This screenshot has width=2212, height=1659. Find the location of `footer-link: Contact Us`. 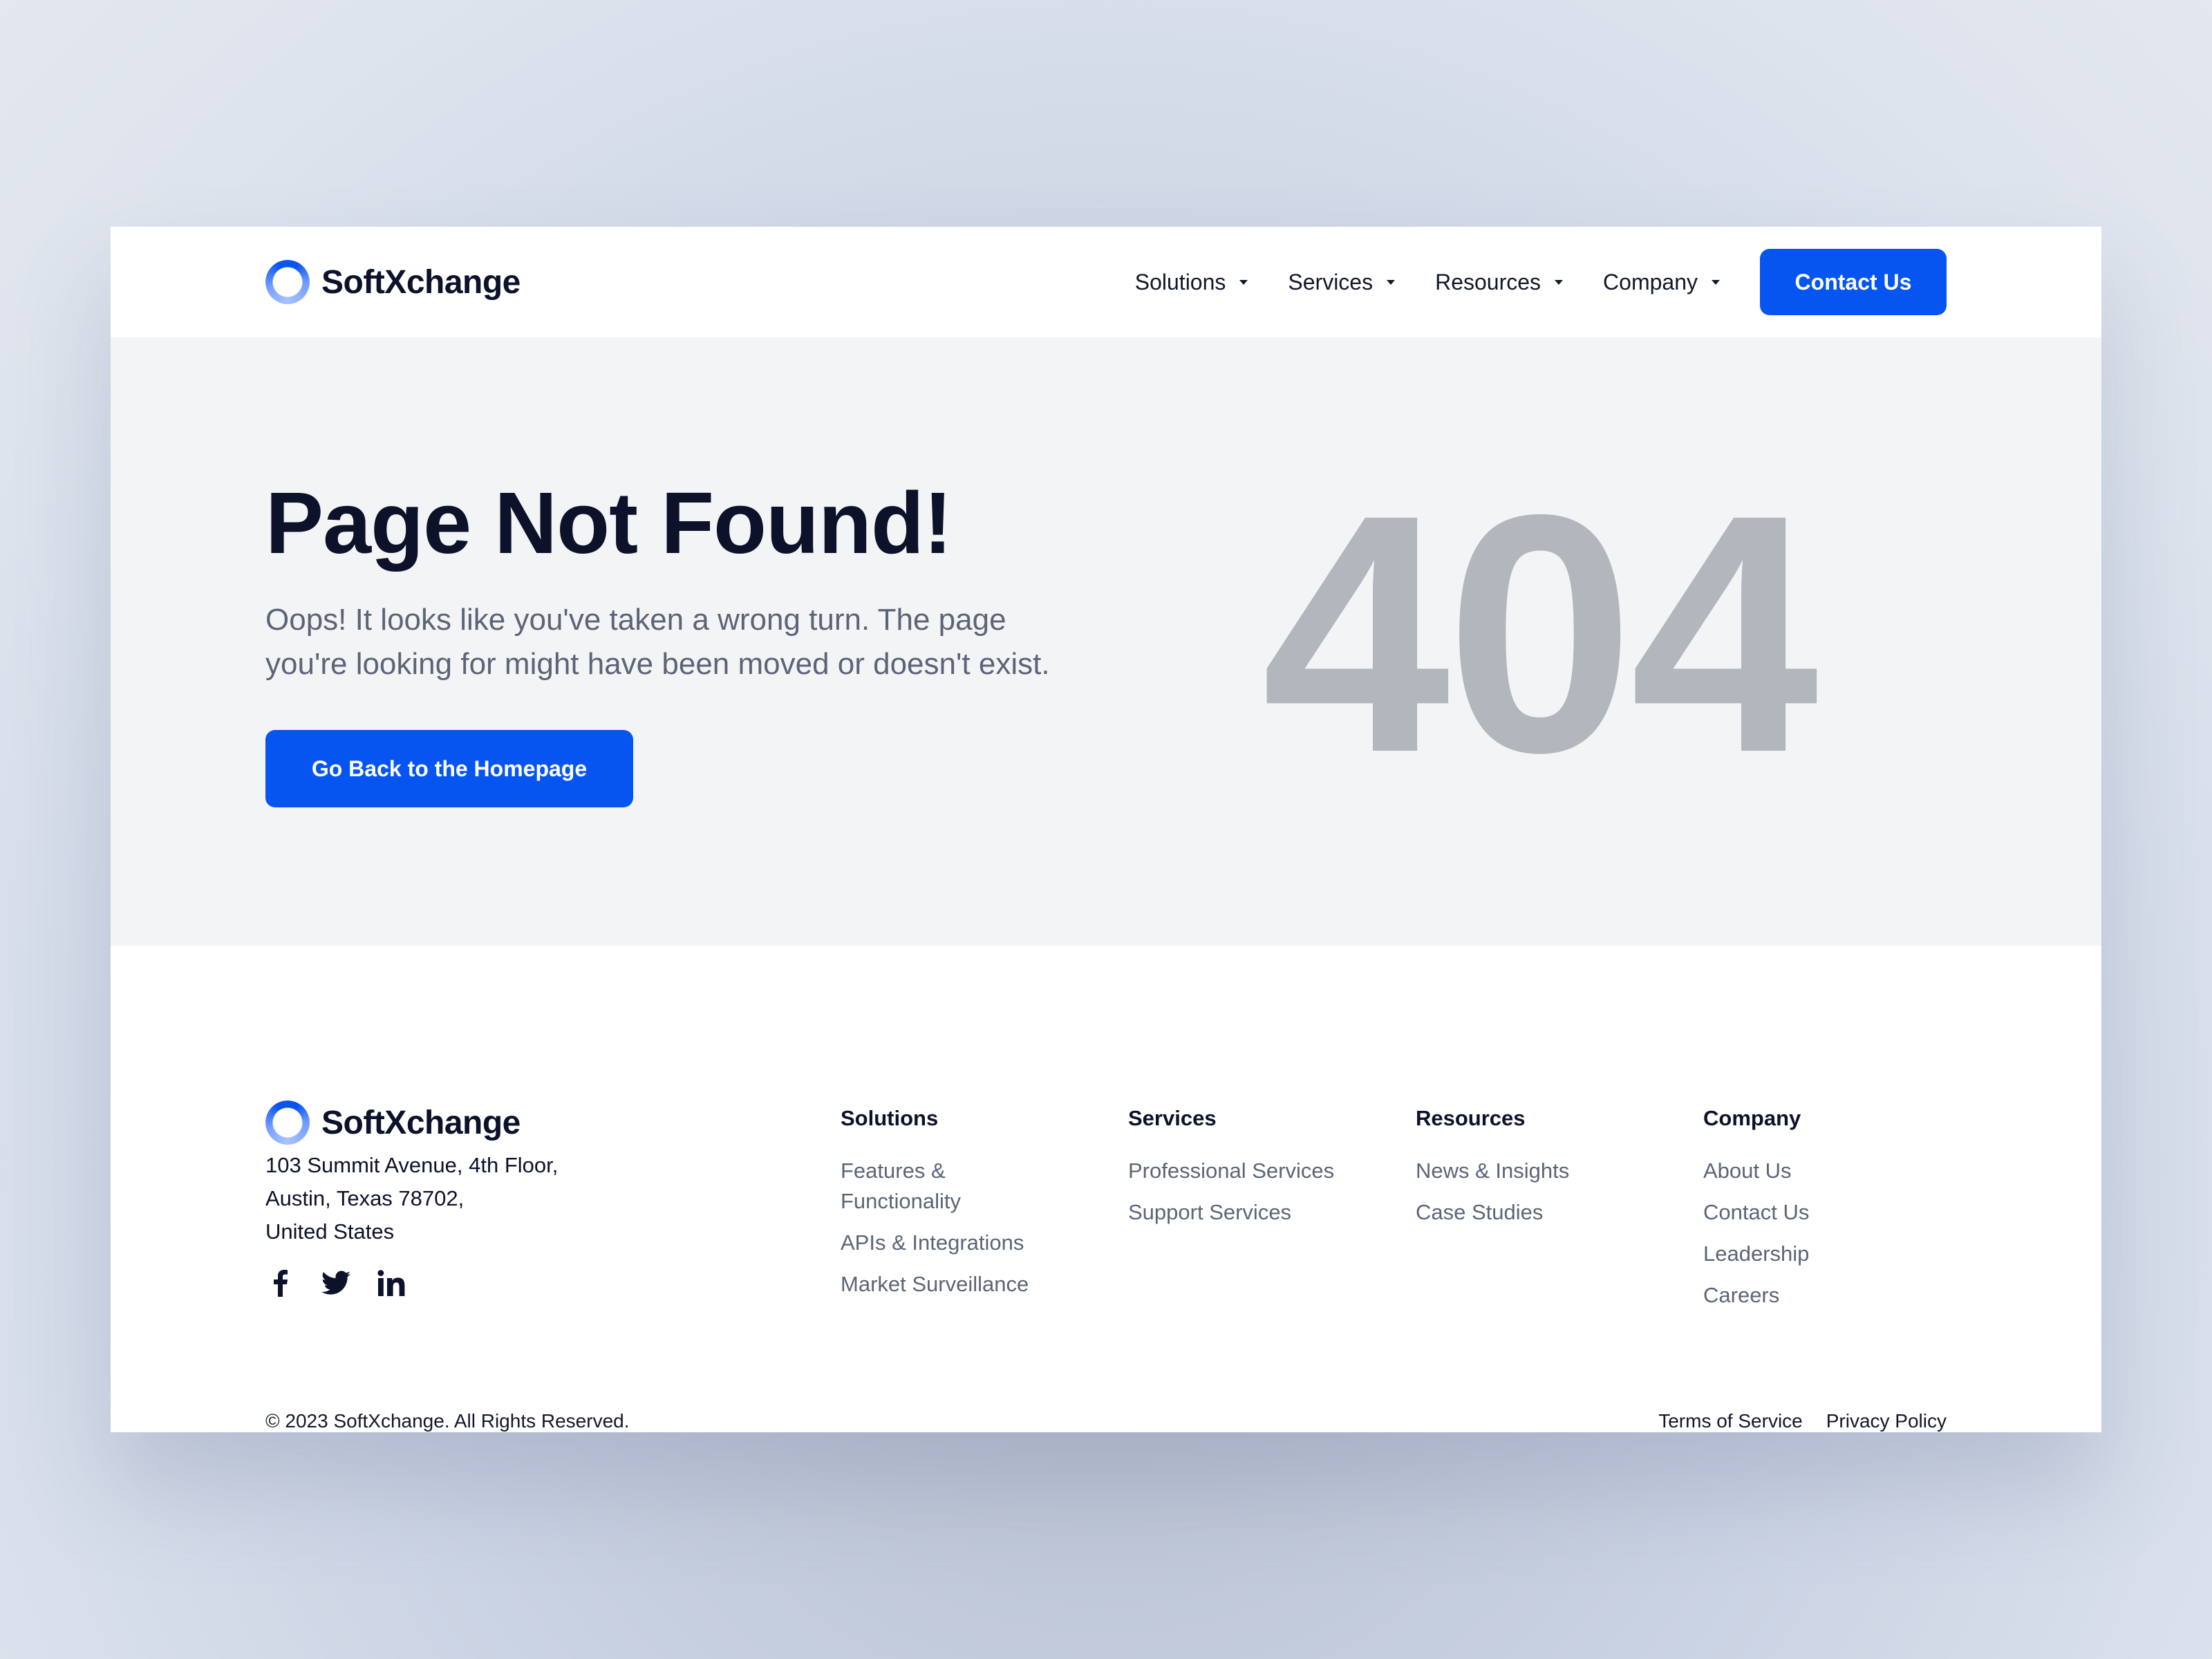

footer-link: Contact Us is located at coordinates (1841, 1213).